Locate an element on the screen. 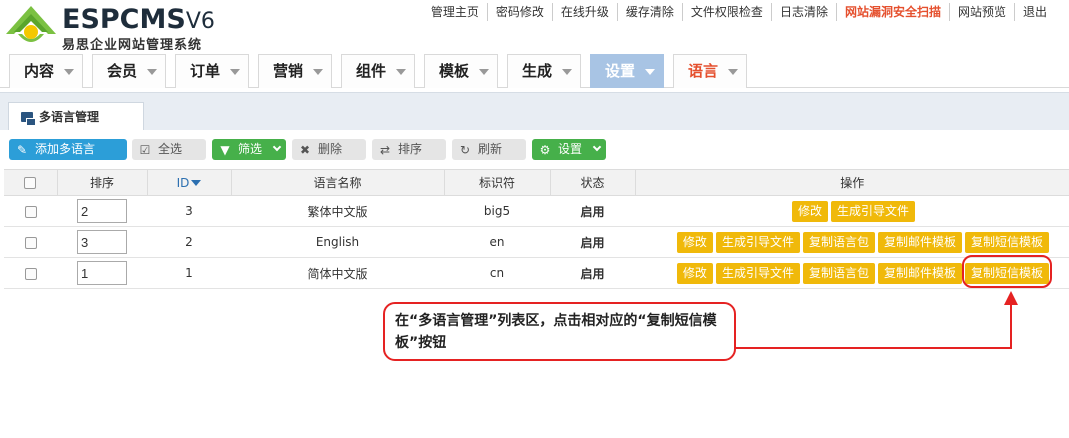  window-icon is located at coordinates (28, 119).